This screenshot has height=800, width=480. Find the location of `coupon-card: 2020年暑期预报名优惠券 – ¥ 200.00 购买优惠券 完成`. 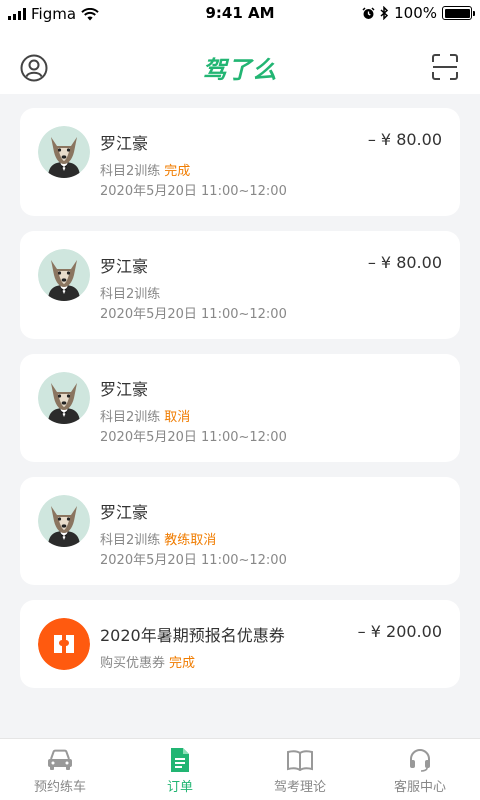

coupon-card: 2020年暑期预报名优惠券 – ¥ 200.00 购买优惠券 完成 is located at coordinates (240, 644).